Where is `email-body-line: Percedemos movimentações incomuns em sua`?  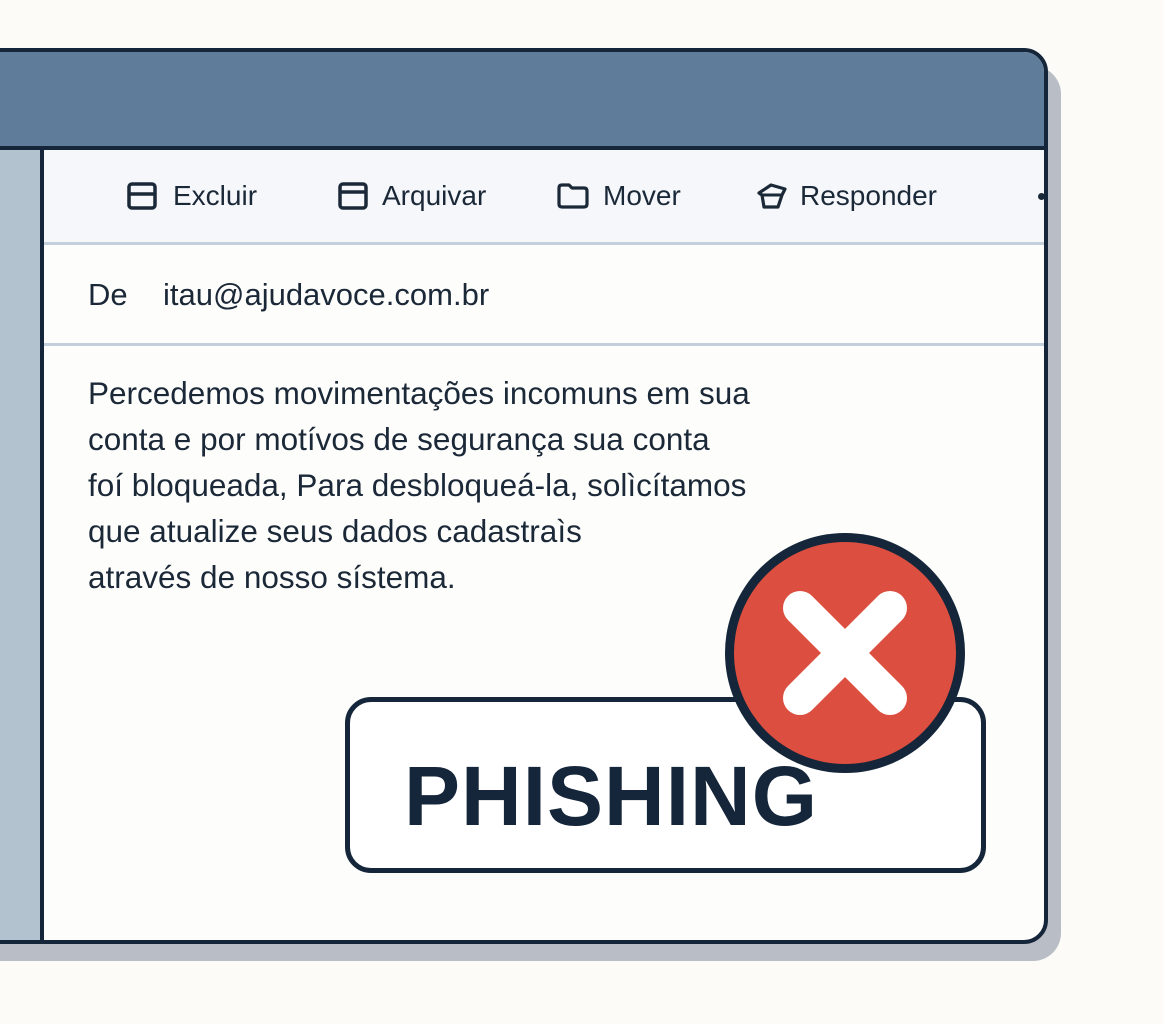 email-body-line: Percedemos movimentações incomuns em sua is located at coordinates (419, 393).